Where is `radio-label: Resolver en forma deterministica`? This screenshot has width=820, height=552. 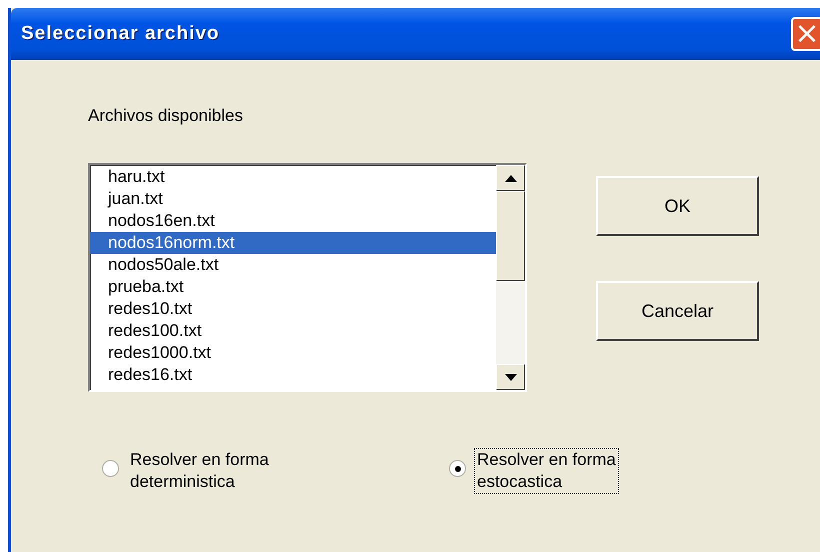
radio-label: Resolver en forma deterministica is located at coordinates (199, 471).